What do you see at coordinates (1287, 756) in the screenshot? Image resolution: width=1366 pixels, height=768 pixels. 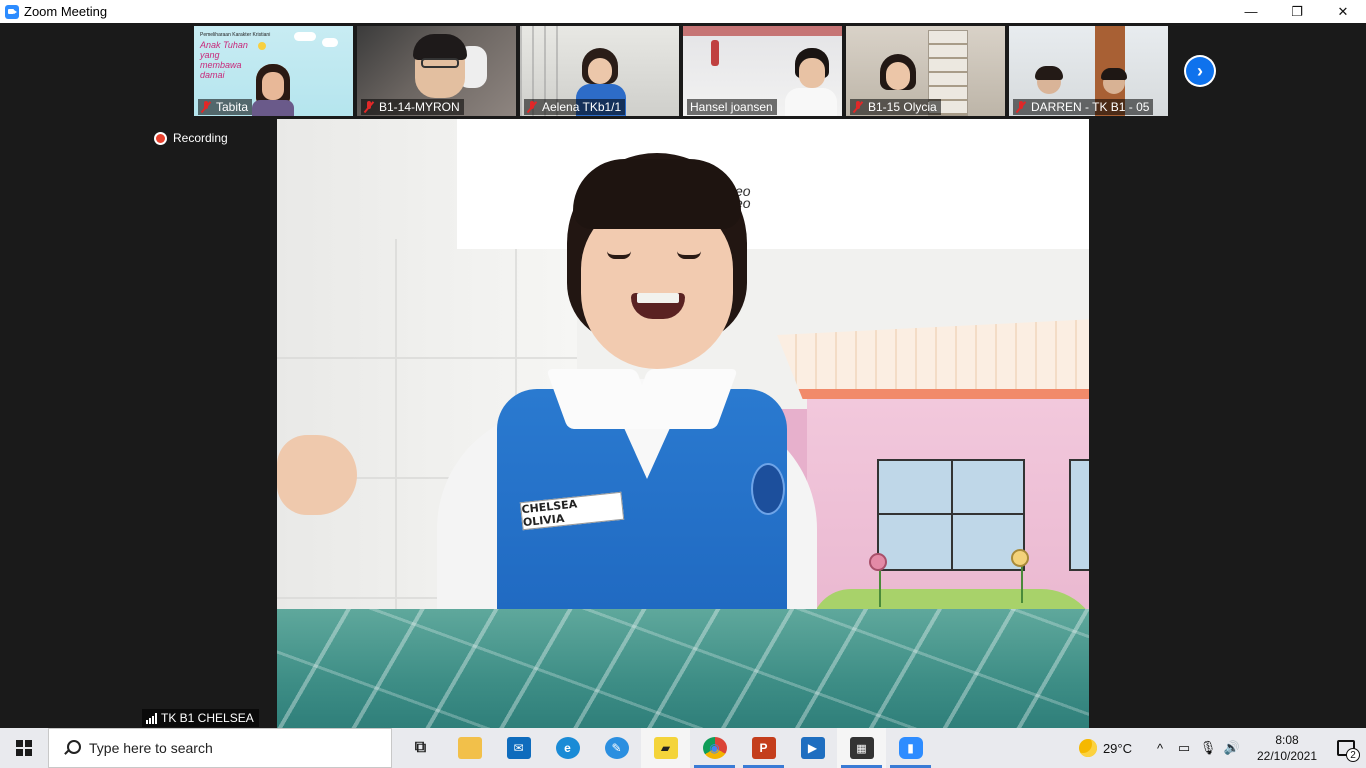 I see `clock-date: 22/10/2021` at bounding box center [1287, 756].